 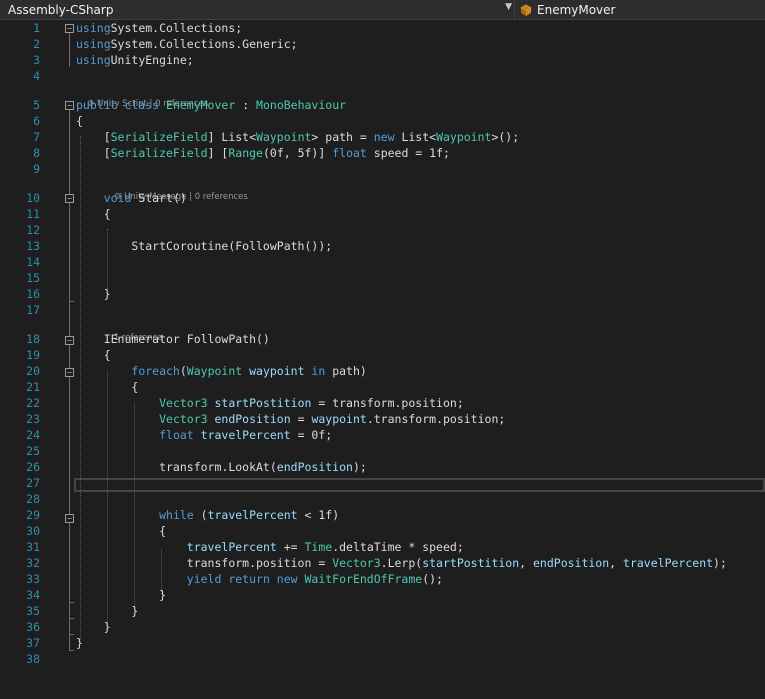 I want to click on code-line: StartCoroutine(FollowPath());, so click(x=204, y=246).